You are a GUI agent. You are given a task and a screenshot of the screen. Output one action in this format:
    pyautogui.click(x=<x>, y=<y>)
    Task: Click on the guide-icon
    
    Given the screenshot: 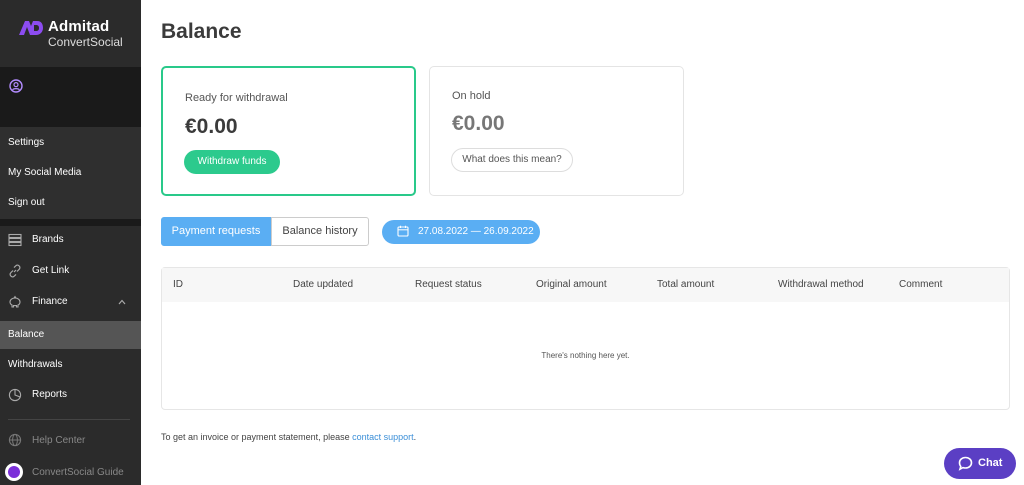 What is the action you would take?
    pyautogui.click(x=14, y=472)
    